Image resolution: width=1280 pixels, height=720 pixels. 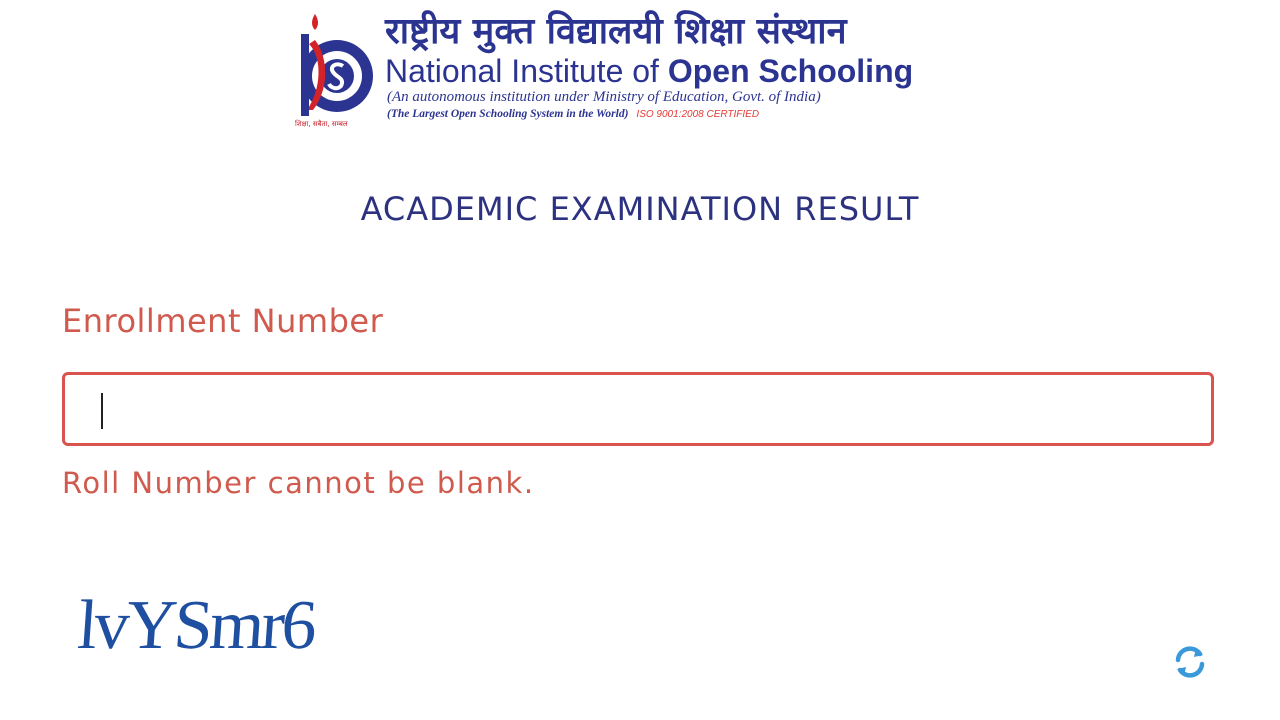 What do you see at coordinates (102, 411) in the screenshot?
I see `text-caret` at bounding box center [102, 411].